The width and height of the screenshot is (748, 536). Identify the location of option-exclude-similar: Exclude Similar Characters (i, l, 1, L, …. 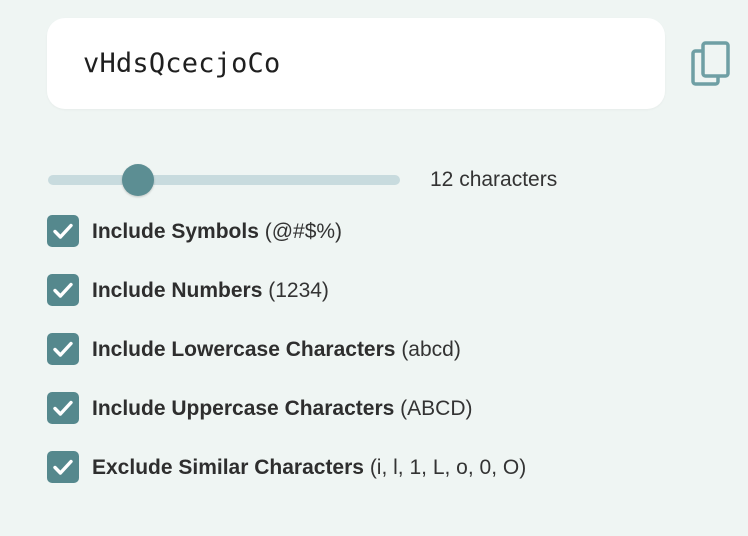
(387, 467).